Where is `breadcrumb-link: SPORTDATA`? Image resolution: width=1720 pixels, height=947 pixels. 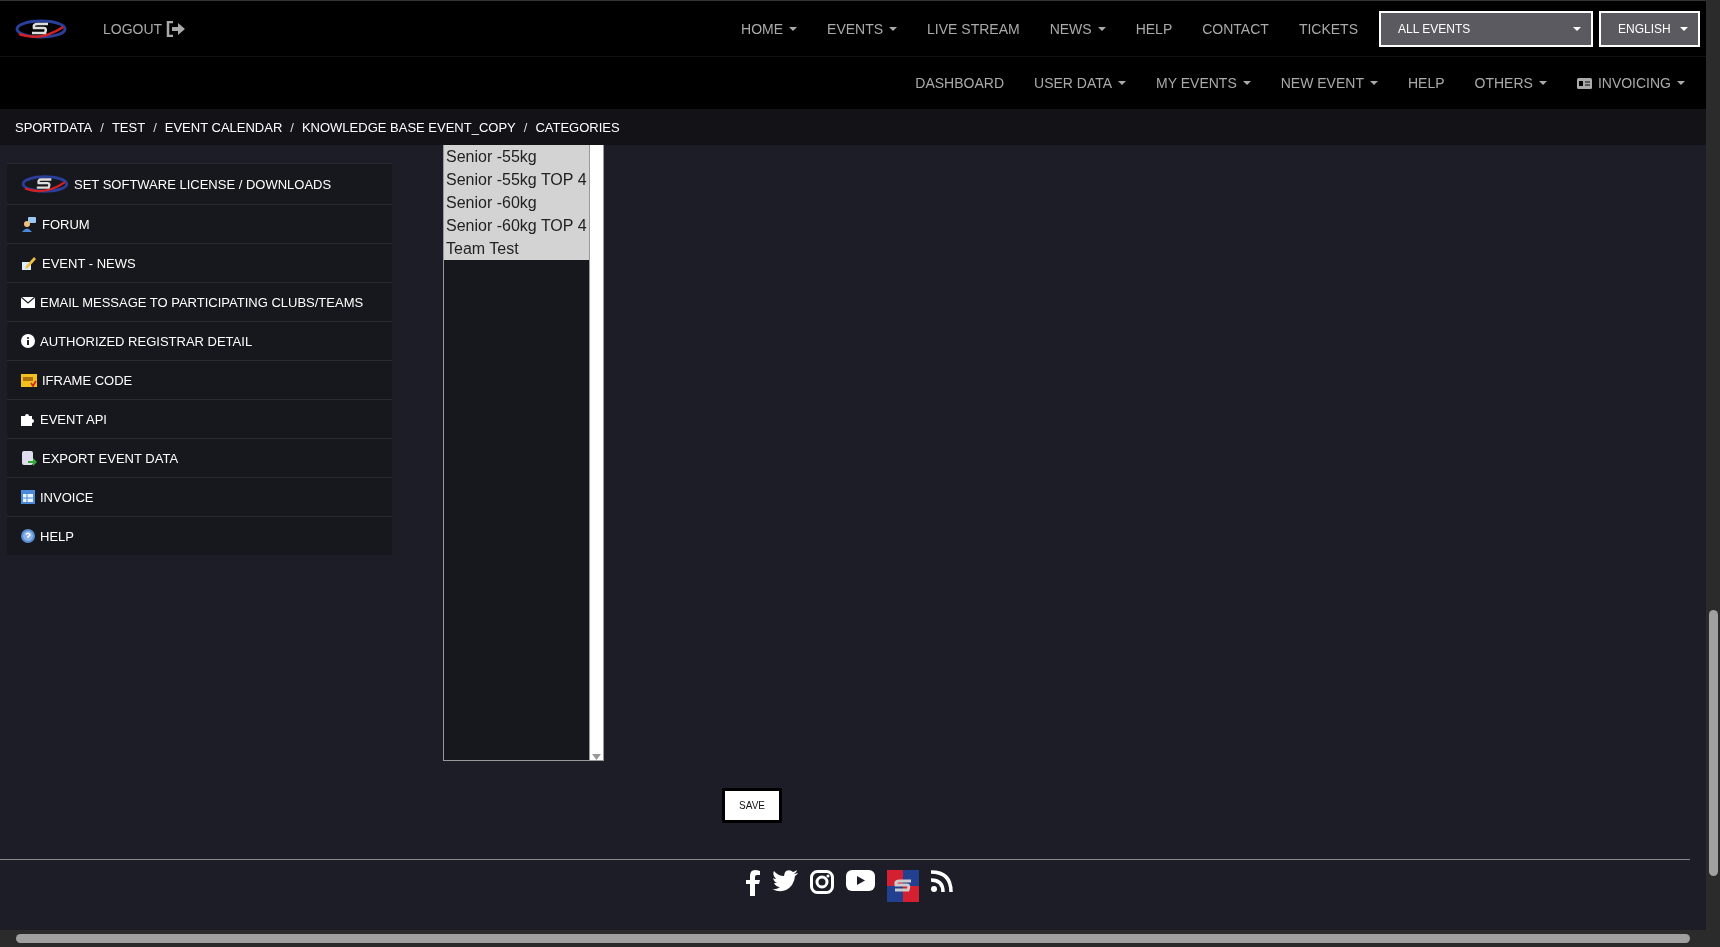 breadcrumb-link: SPORTDATA is located at coordinates (54, 127).